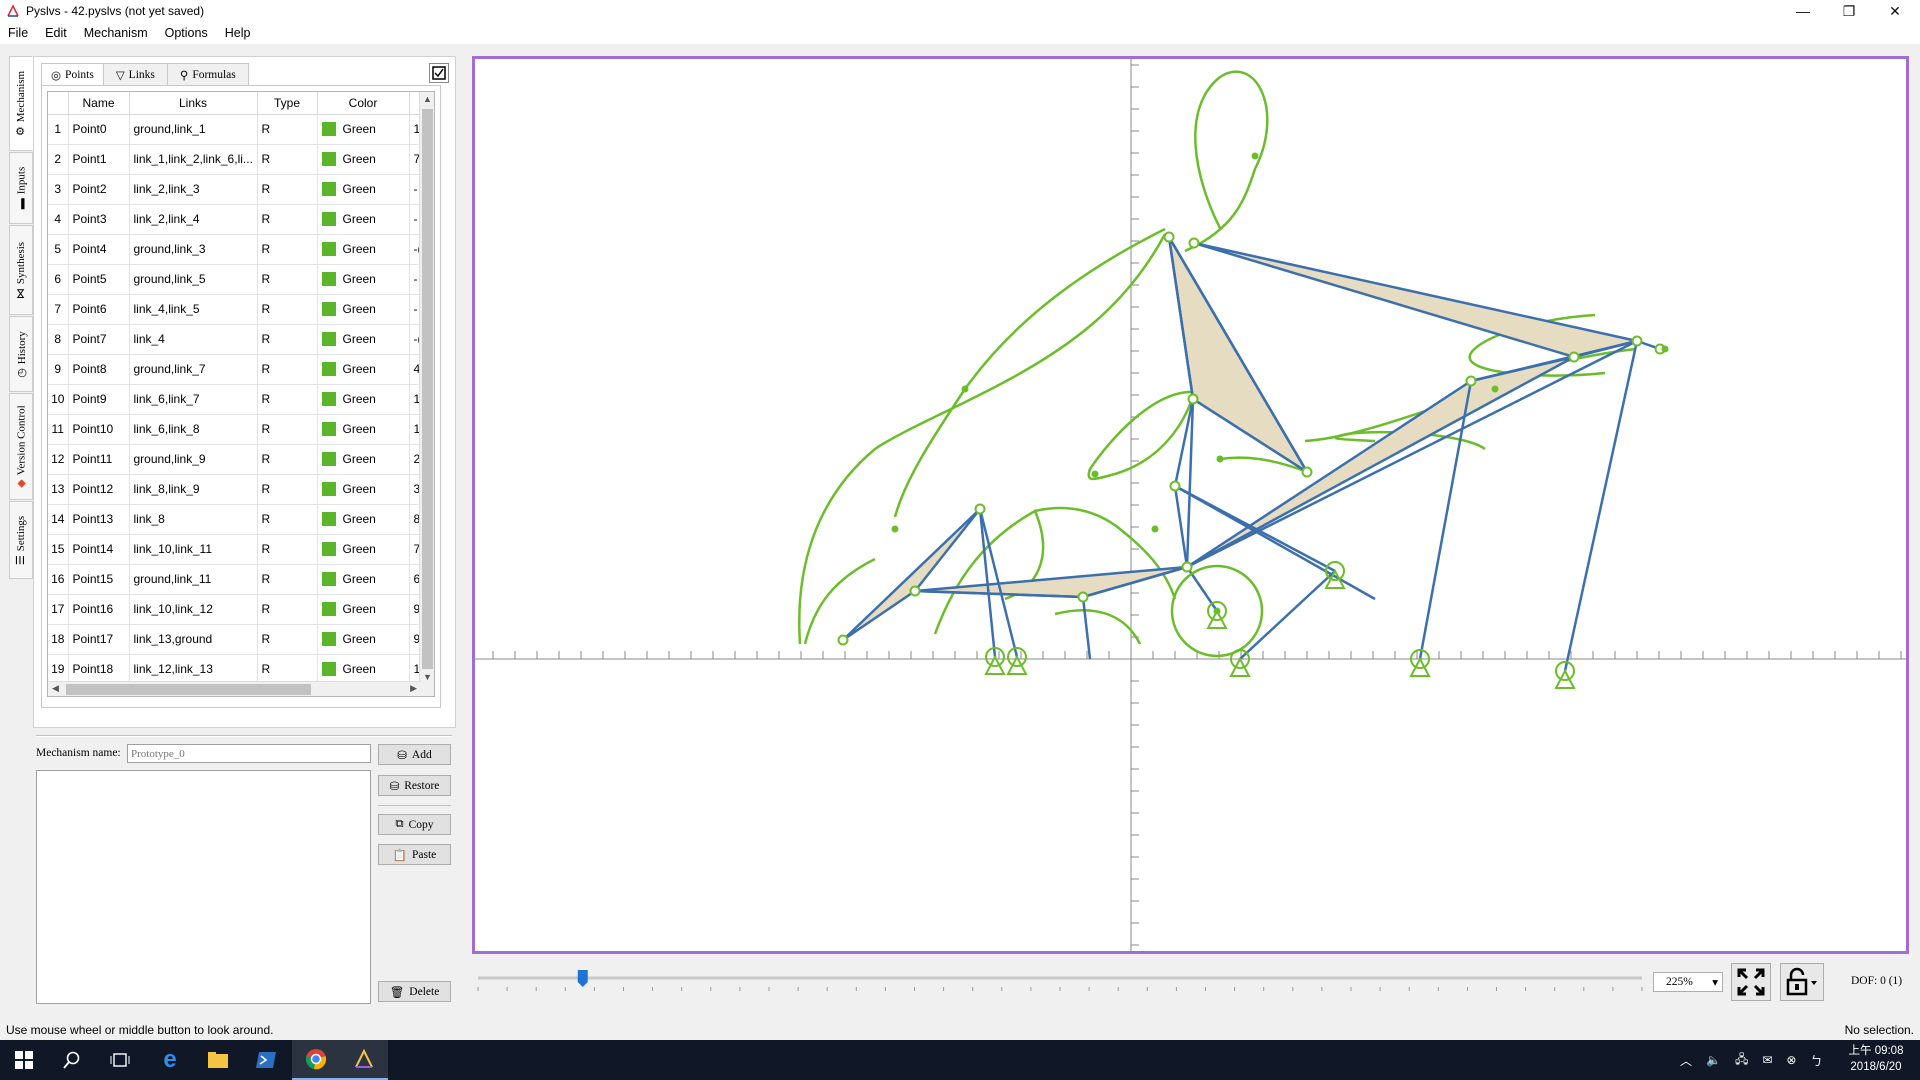  What do you see at coordinates (193, 489) in the screenshot?
I see `point-links-cell: link_8,link_9` at bounding box center [193, 489].